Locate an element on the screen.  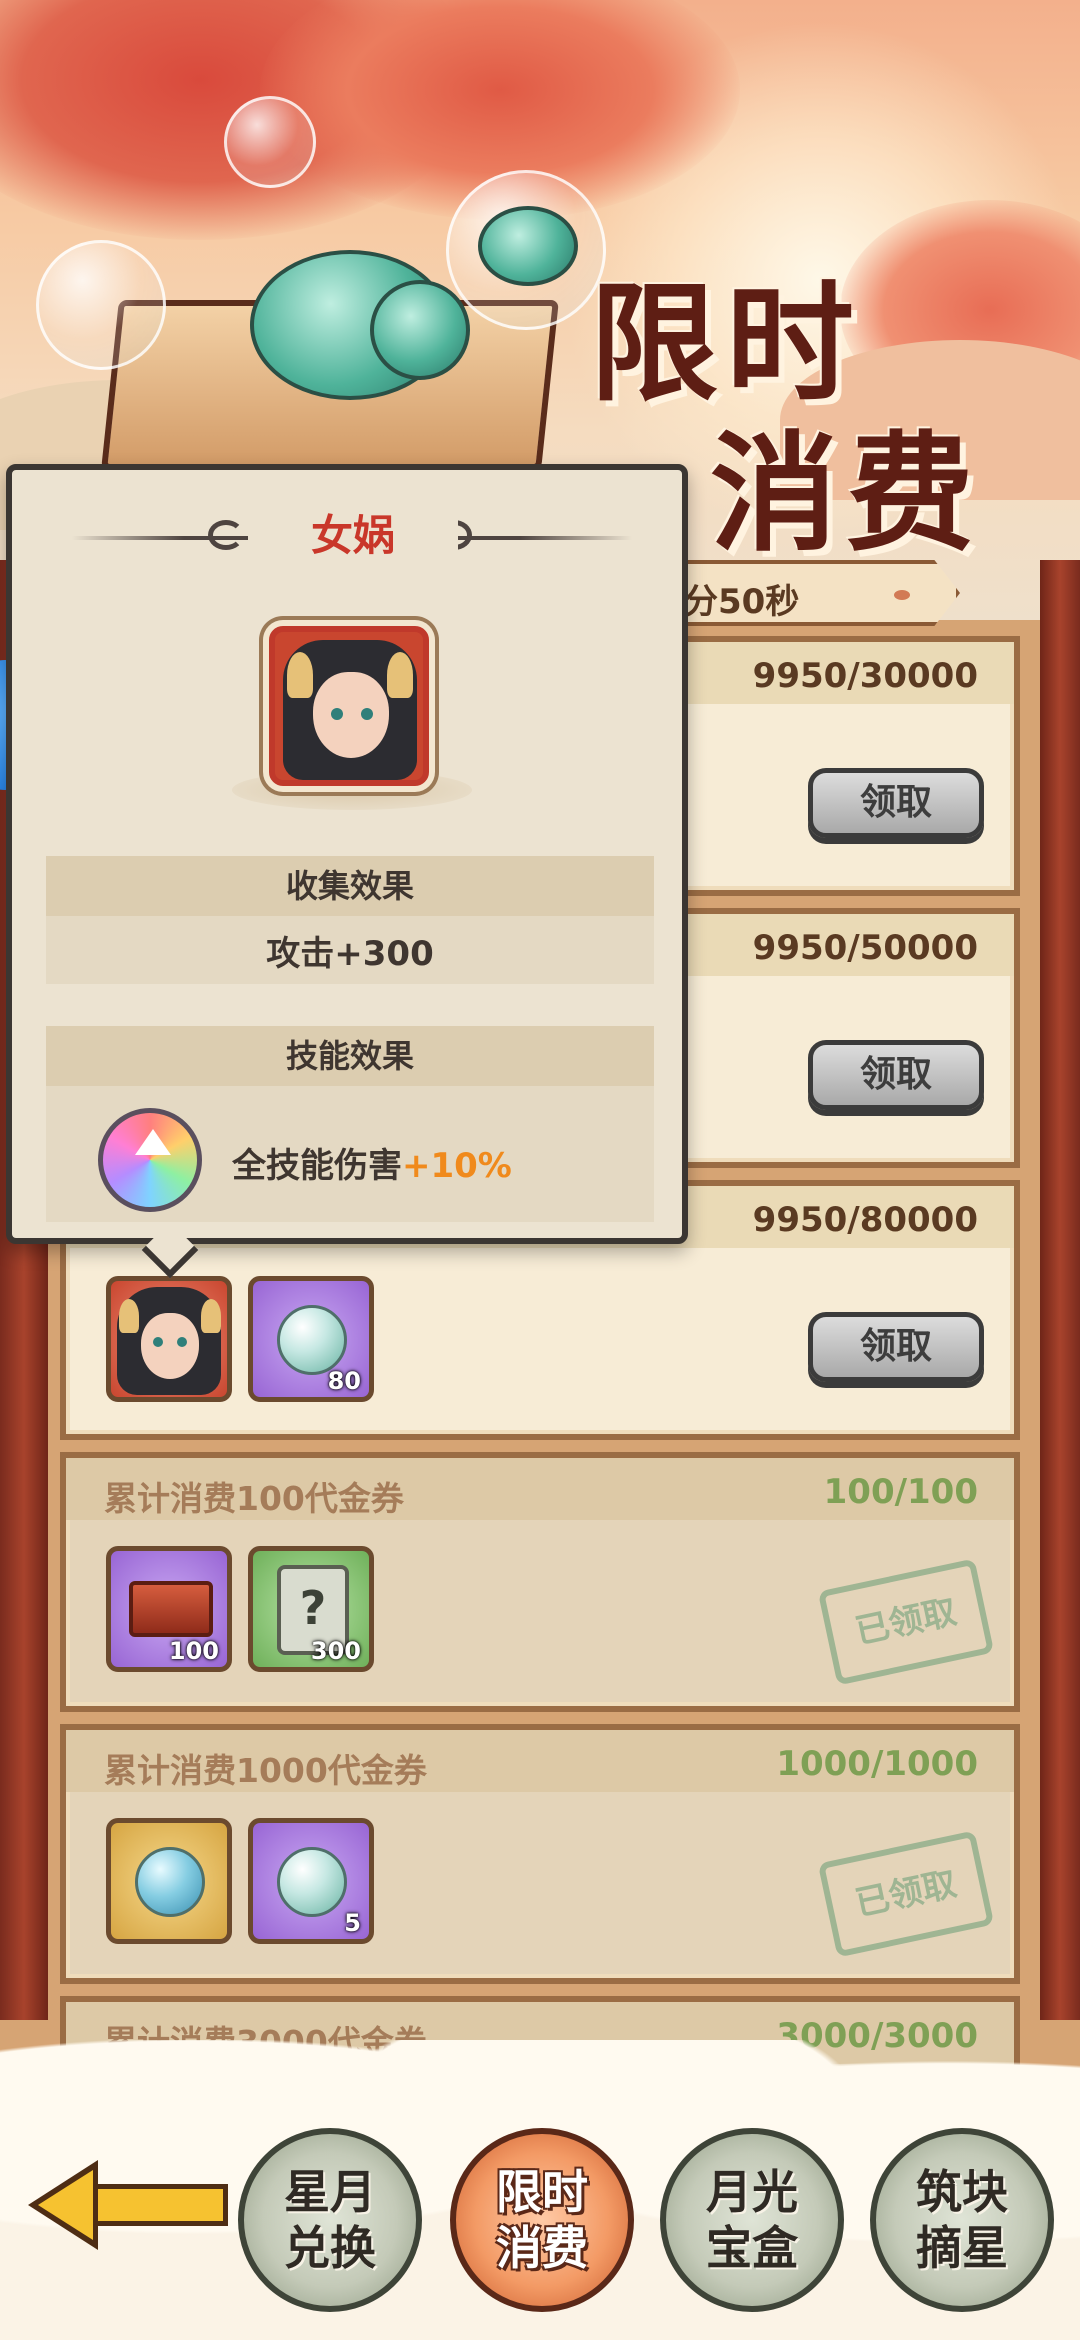
skill-effect-text: 全技能伤害+10% is located at coordinates (372, 1162).